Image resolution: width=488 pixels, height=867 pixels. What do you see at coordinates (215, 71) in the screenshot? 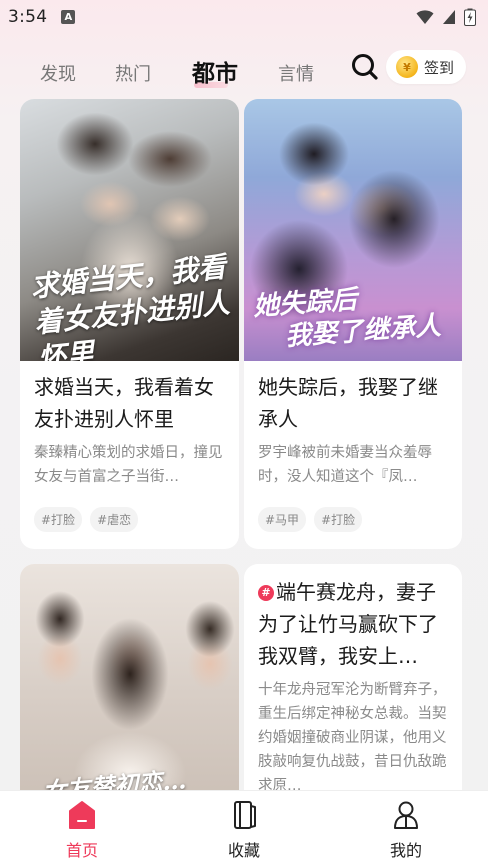
I see `tab-urban: 都市` at bounding box center [215, 71].